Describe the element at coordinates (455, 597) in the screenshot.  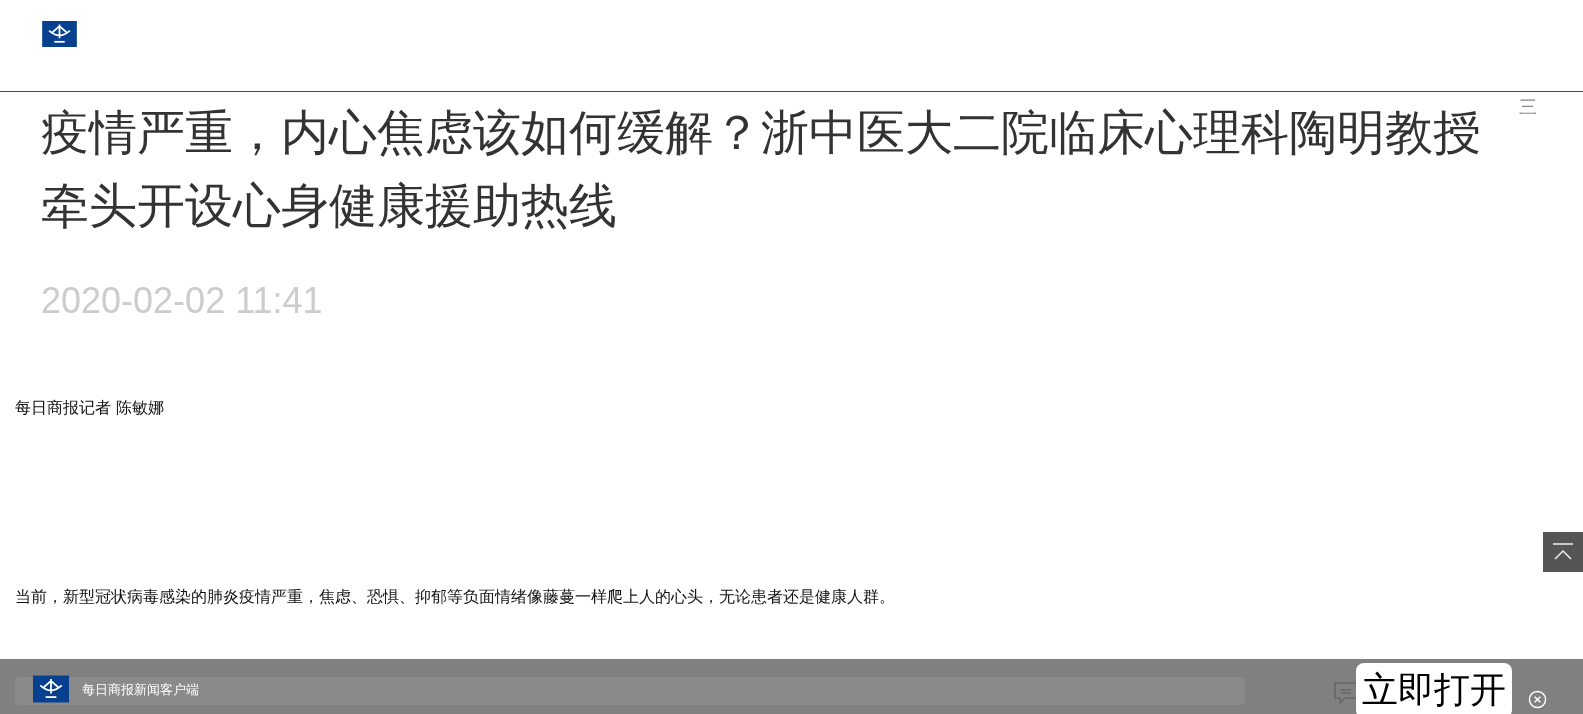
I see `article-paragraph: 当前，新型冠状病毒感染的肺炎疫情严重，焦虑、恐惧、抑郁等负面情绪像藤蔓一样爬上人的心头，无论患者还是健康人群。` at that location.